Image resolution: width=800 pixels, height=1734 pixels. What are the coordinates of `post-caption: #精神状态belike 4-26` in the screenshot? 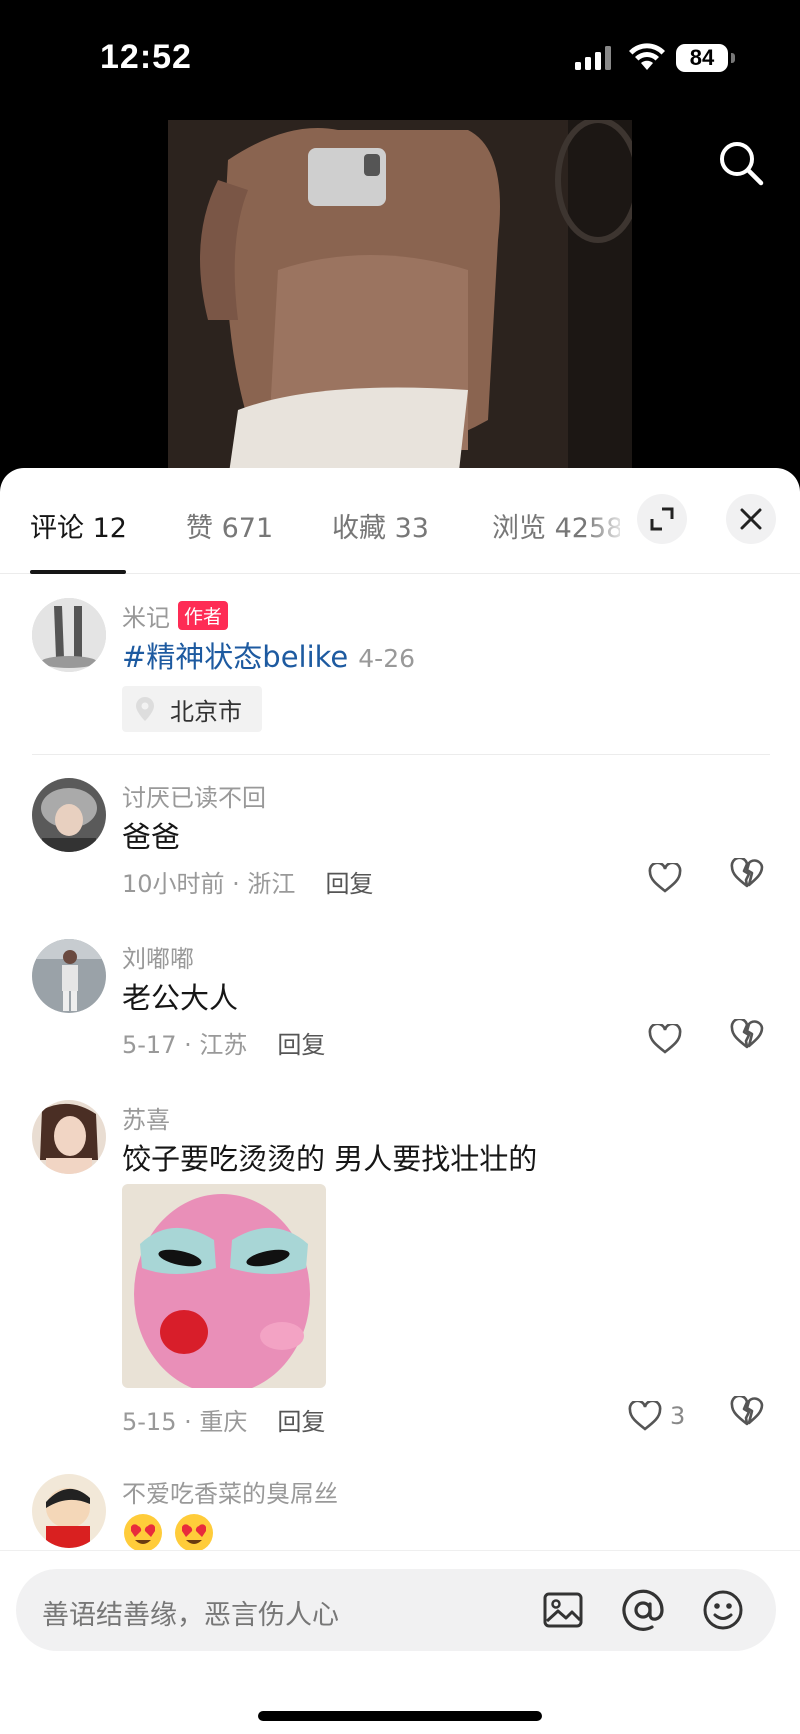 It's located at (268, 655).